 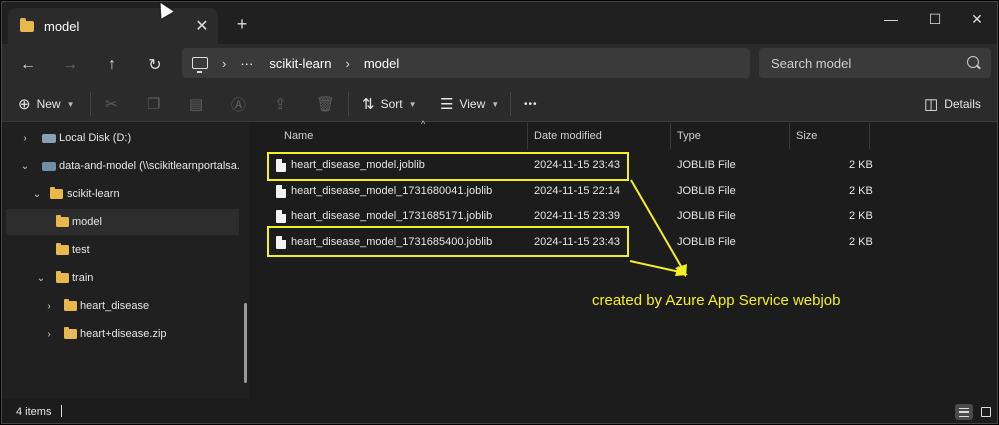 What do you see at coordinates (24, 104) in the screenshot?
I see `plus-circle-icon: ⊕` at bounding box center [24, 104].